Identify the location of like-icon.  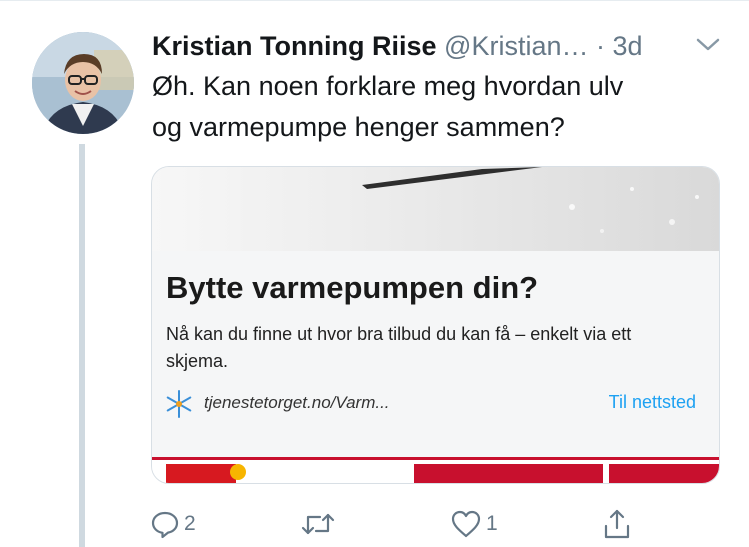
(466, 524).